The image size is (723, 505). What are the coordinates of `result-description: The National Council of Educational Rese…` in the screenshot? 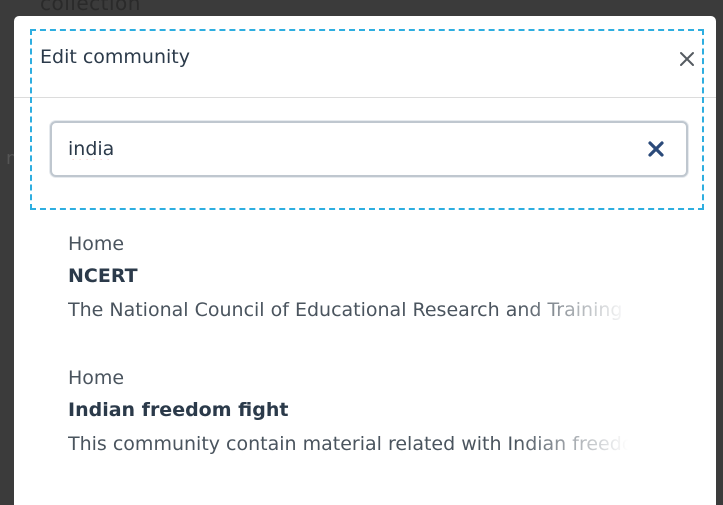 It's located at (345, 310).